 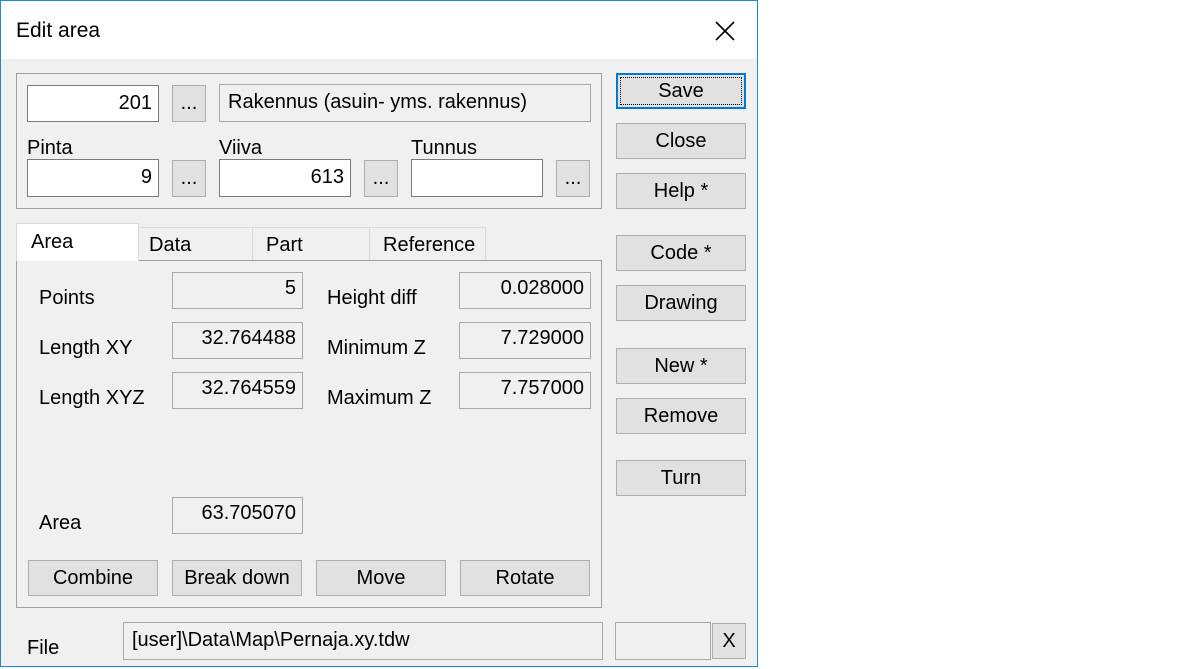 I want to click on code-button: Code *, so click(x=681, y=253).